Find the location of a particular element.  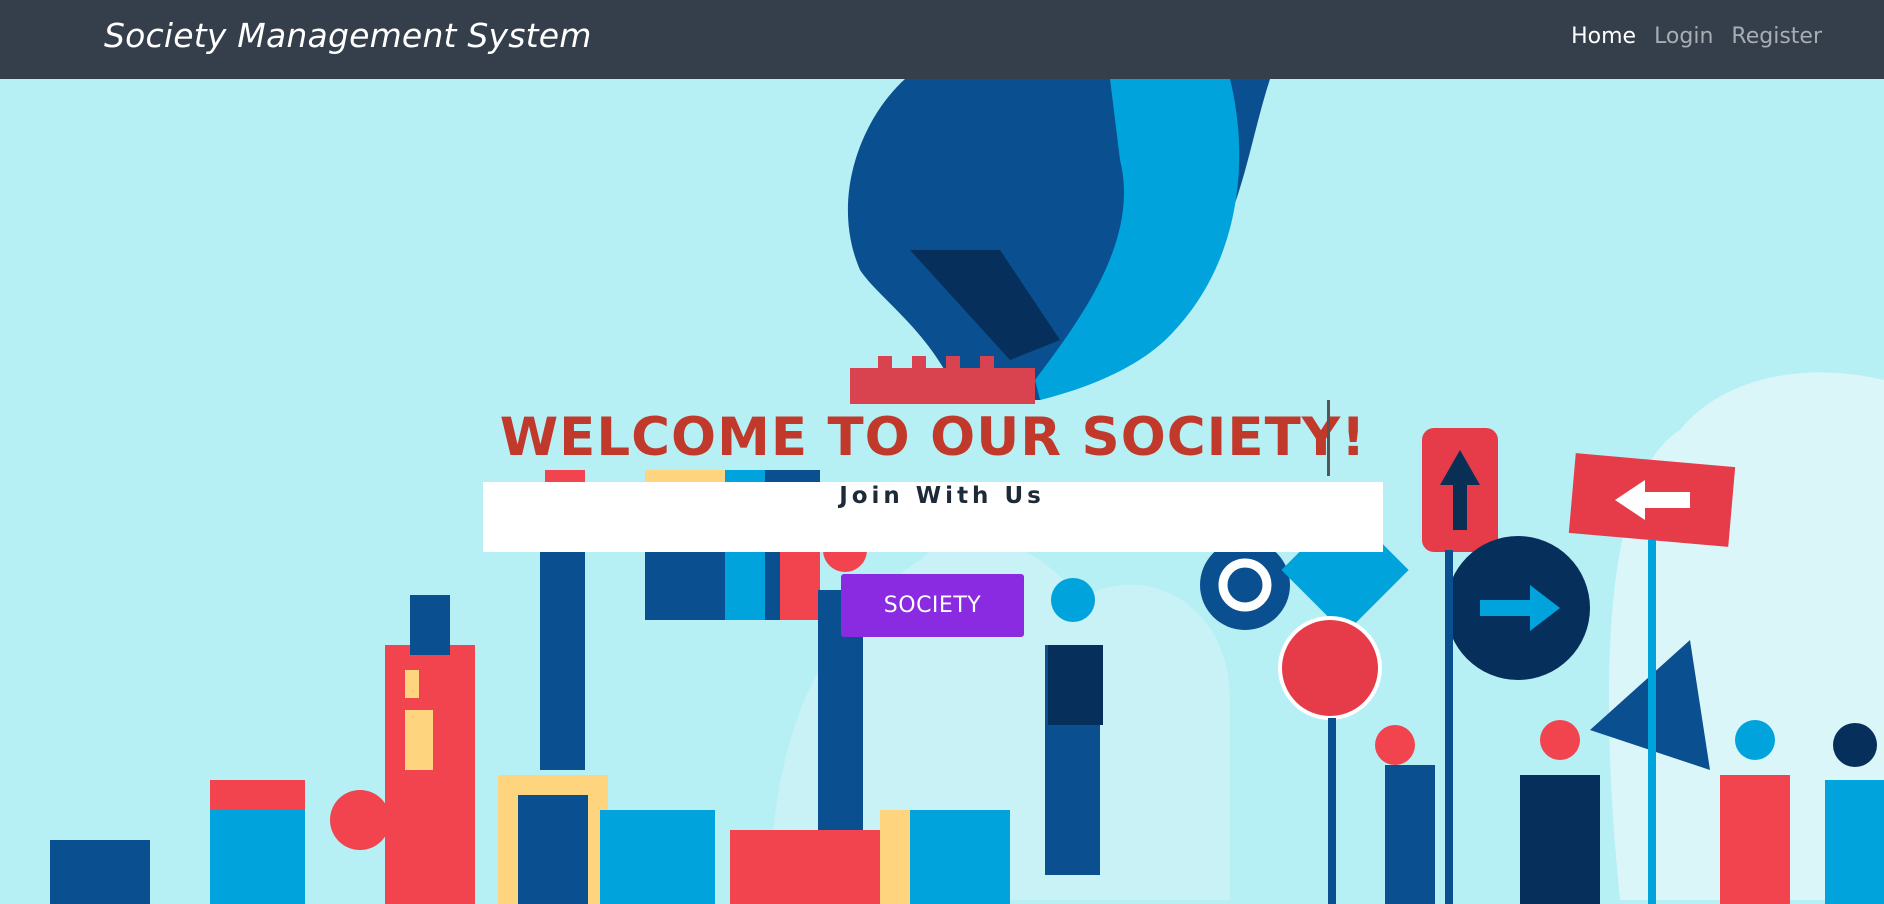

brand-title: Society Management System is located at coordinates (348, 35).